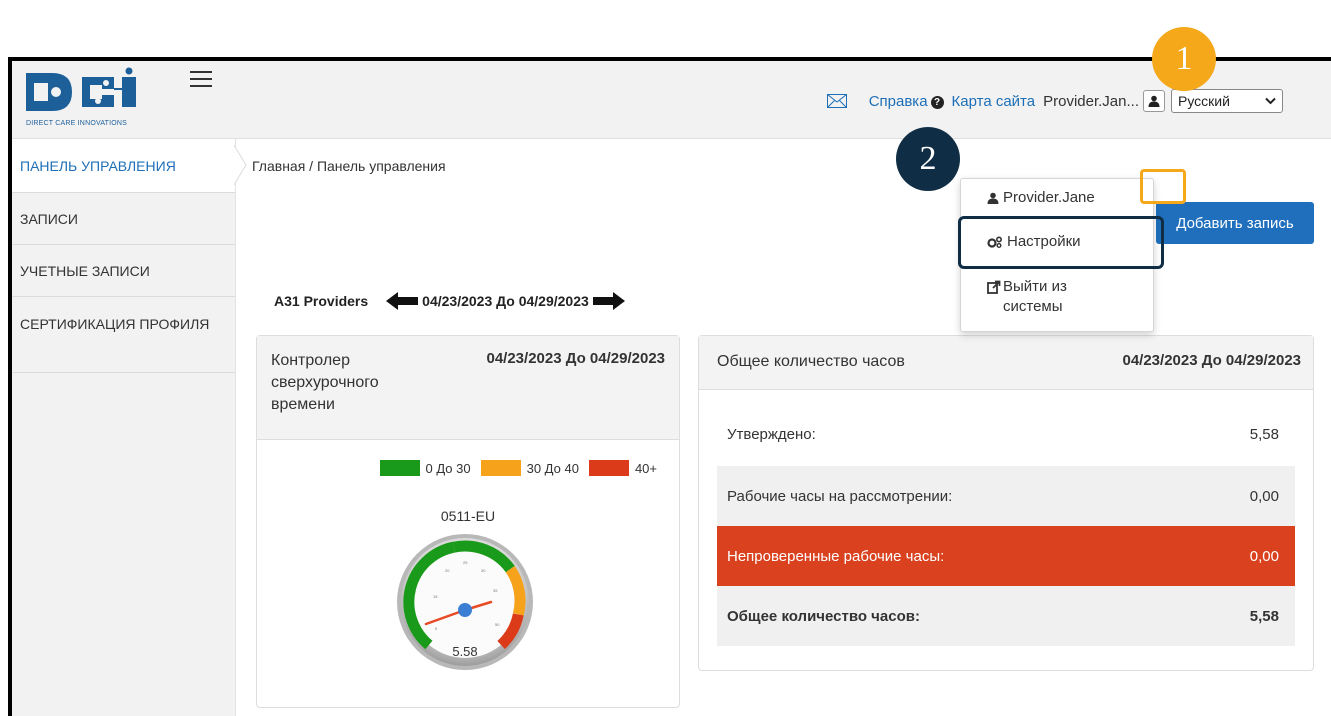 This screenshot has height=716, width=1331. I want to click on menu-toggle-icon, so click(201, 79).